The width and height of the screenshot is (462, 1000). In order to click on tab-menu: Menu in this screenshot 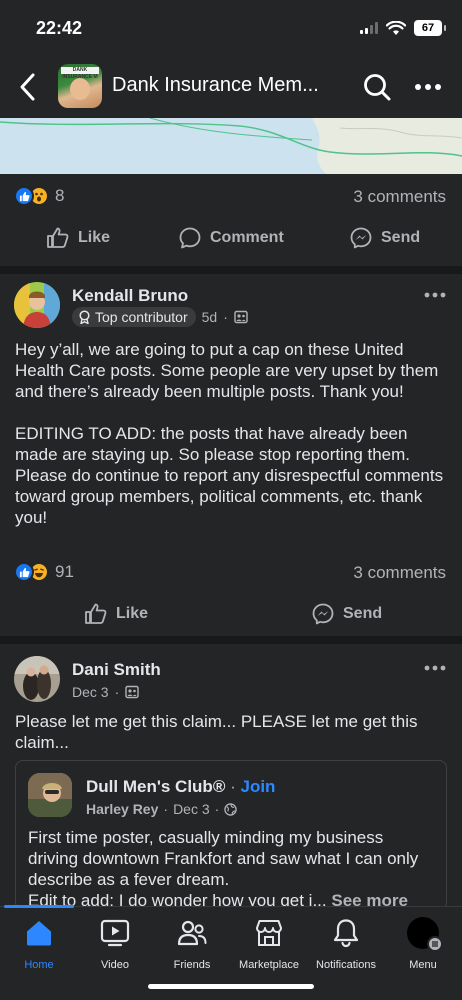, I will do `click(423, 944)`.